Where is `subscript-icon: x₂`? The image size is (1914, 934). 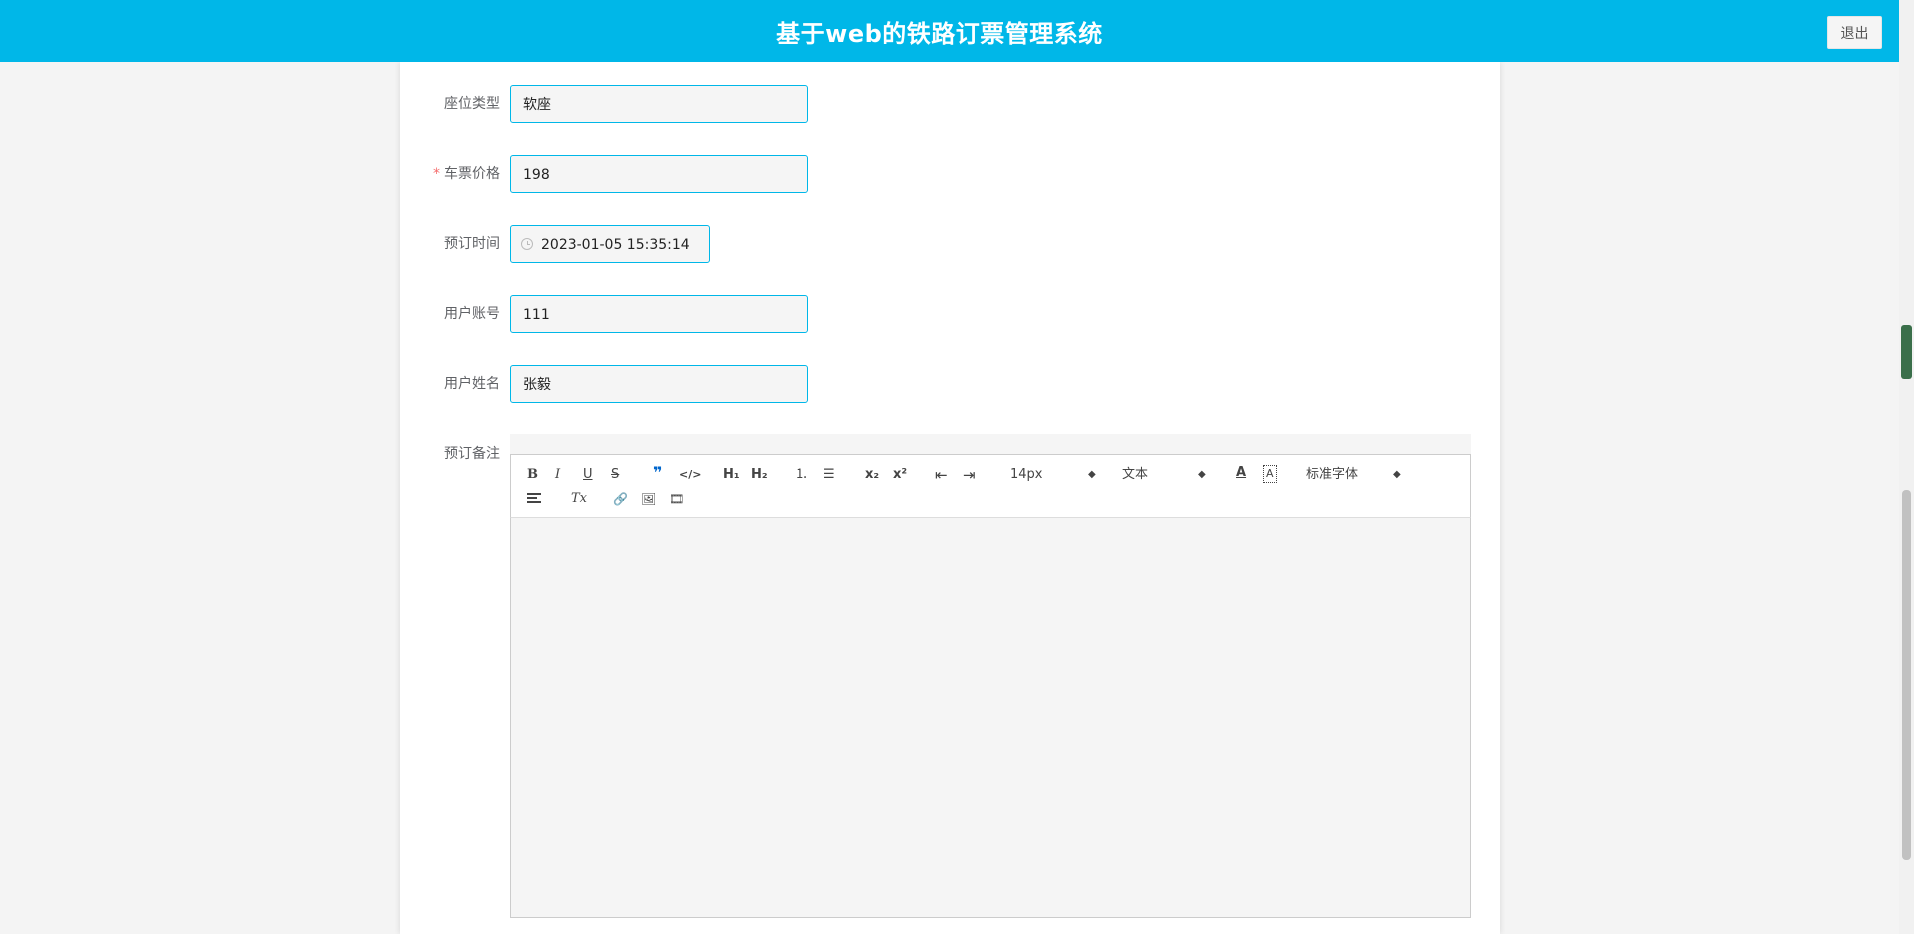 subscript-icon: x₂ is located at coordinates (872, 475).